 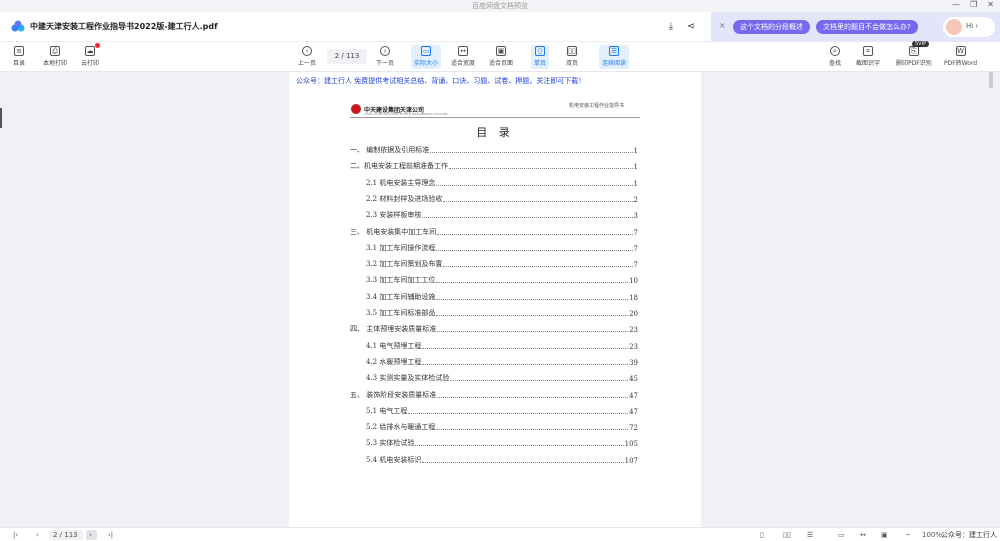 What do you see at coordinates (908, 535) in the screenshot?
I see `zoom-out-icon: −` at bounding box center [908, 535].